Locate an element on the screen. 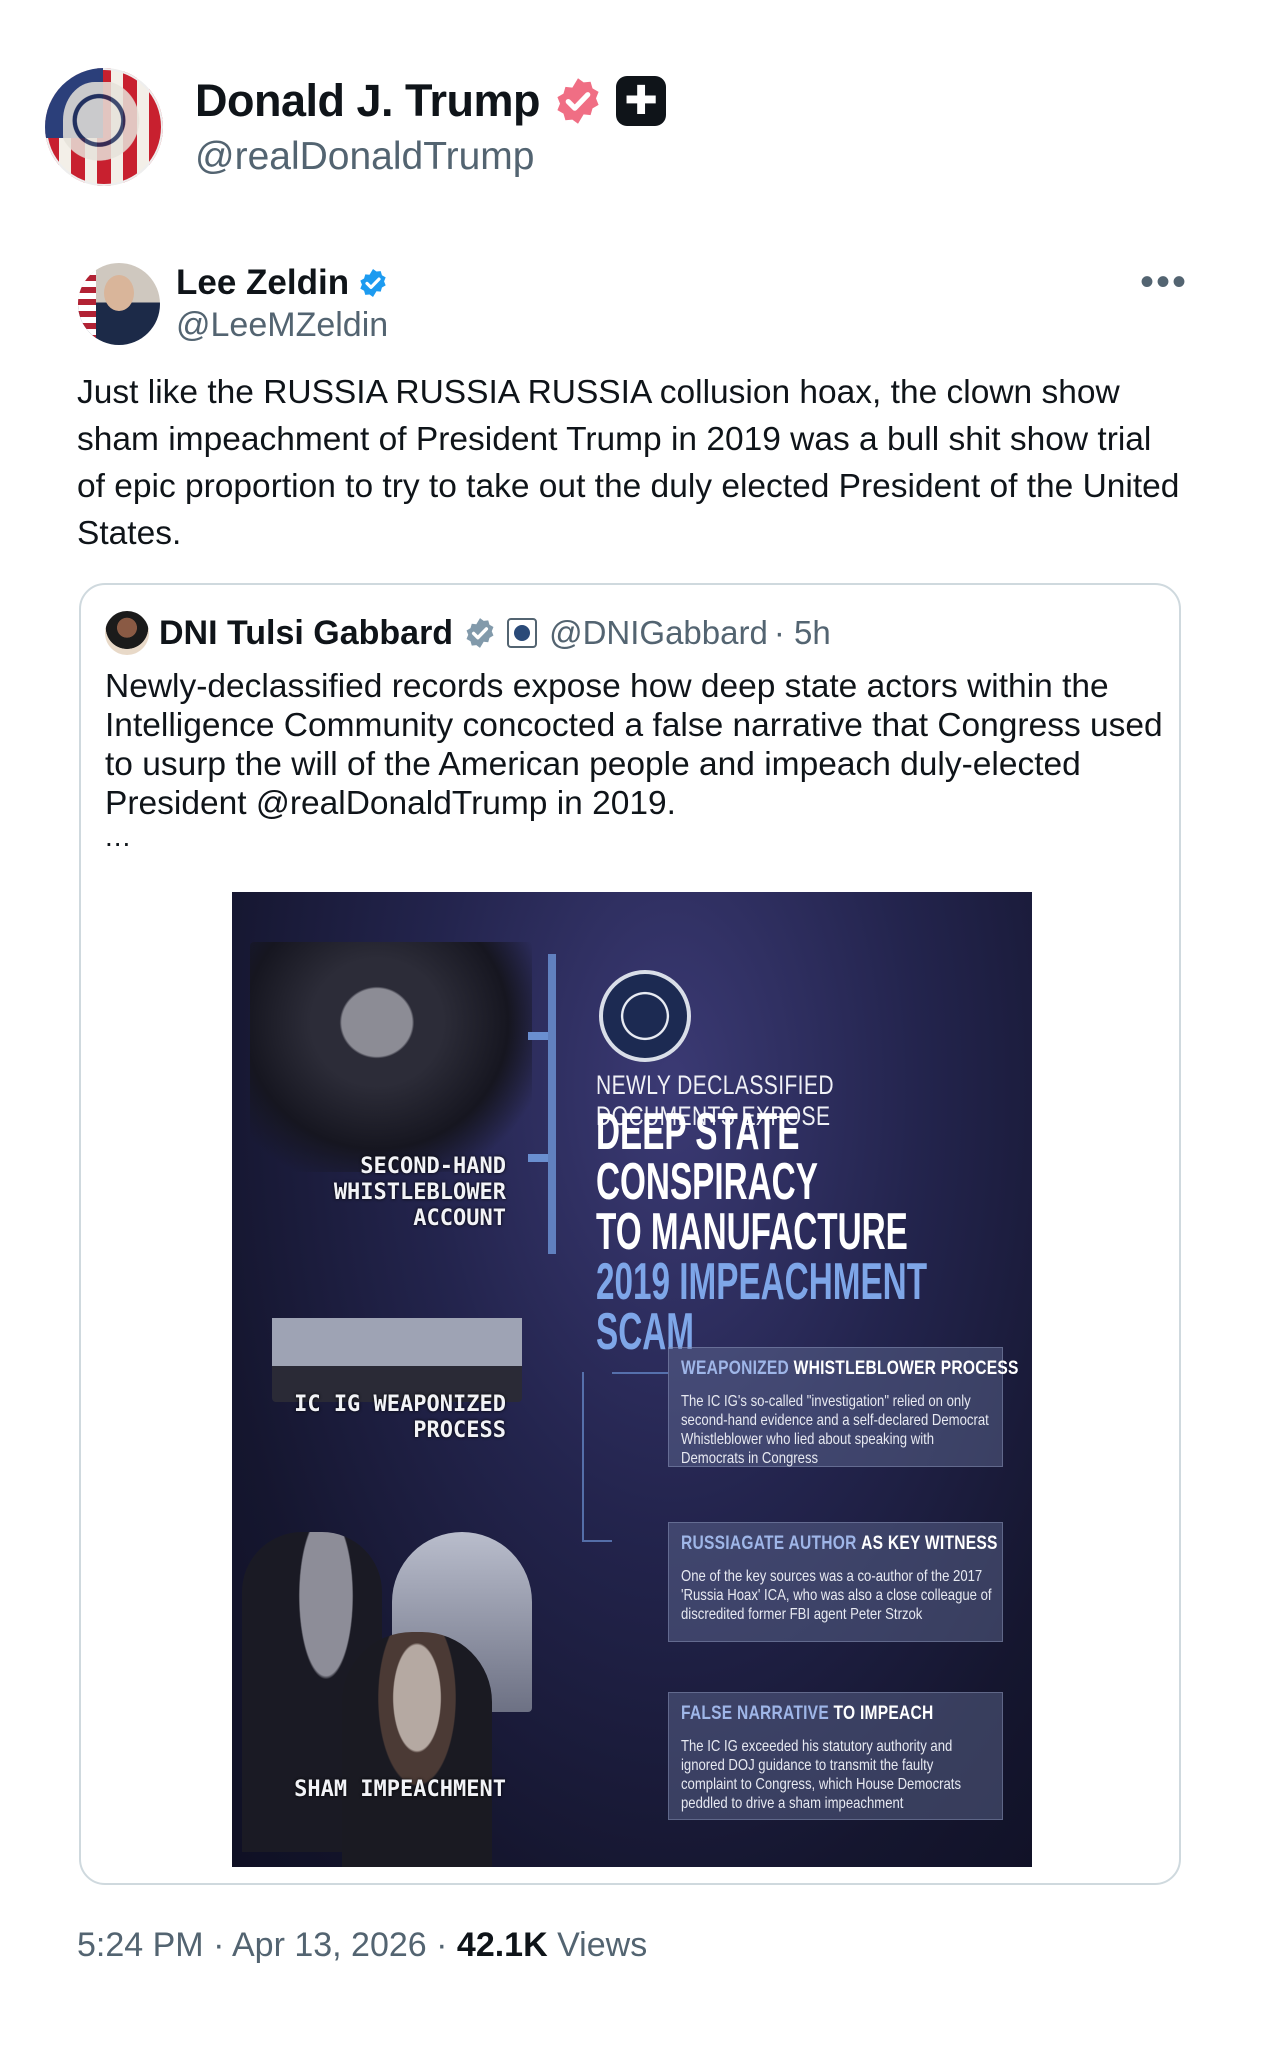 Image resolution: width=1266 pixels, height=2048 pixels. pelosi-photo is located at coordinates (417, 1749).